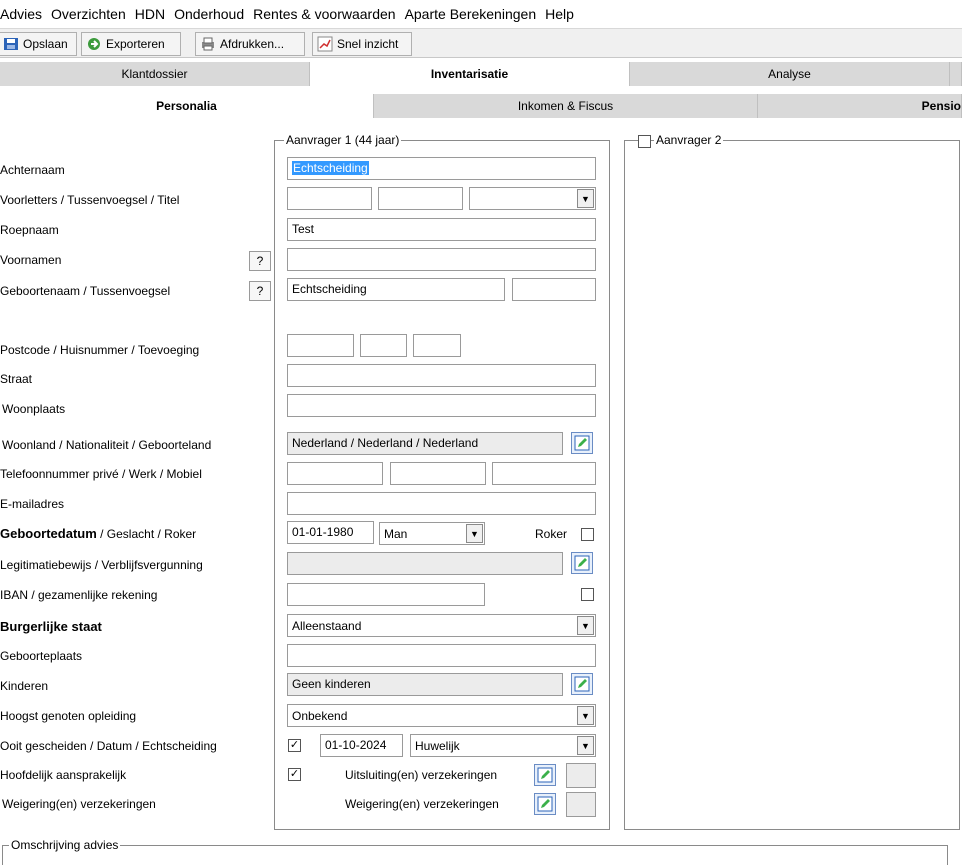 The image size is (962, 865). What do you see at coordinates (32, 504) in the screenshot?
I see `label-email: E-mailadres` at bounding box center [32, 504].